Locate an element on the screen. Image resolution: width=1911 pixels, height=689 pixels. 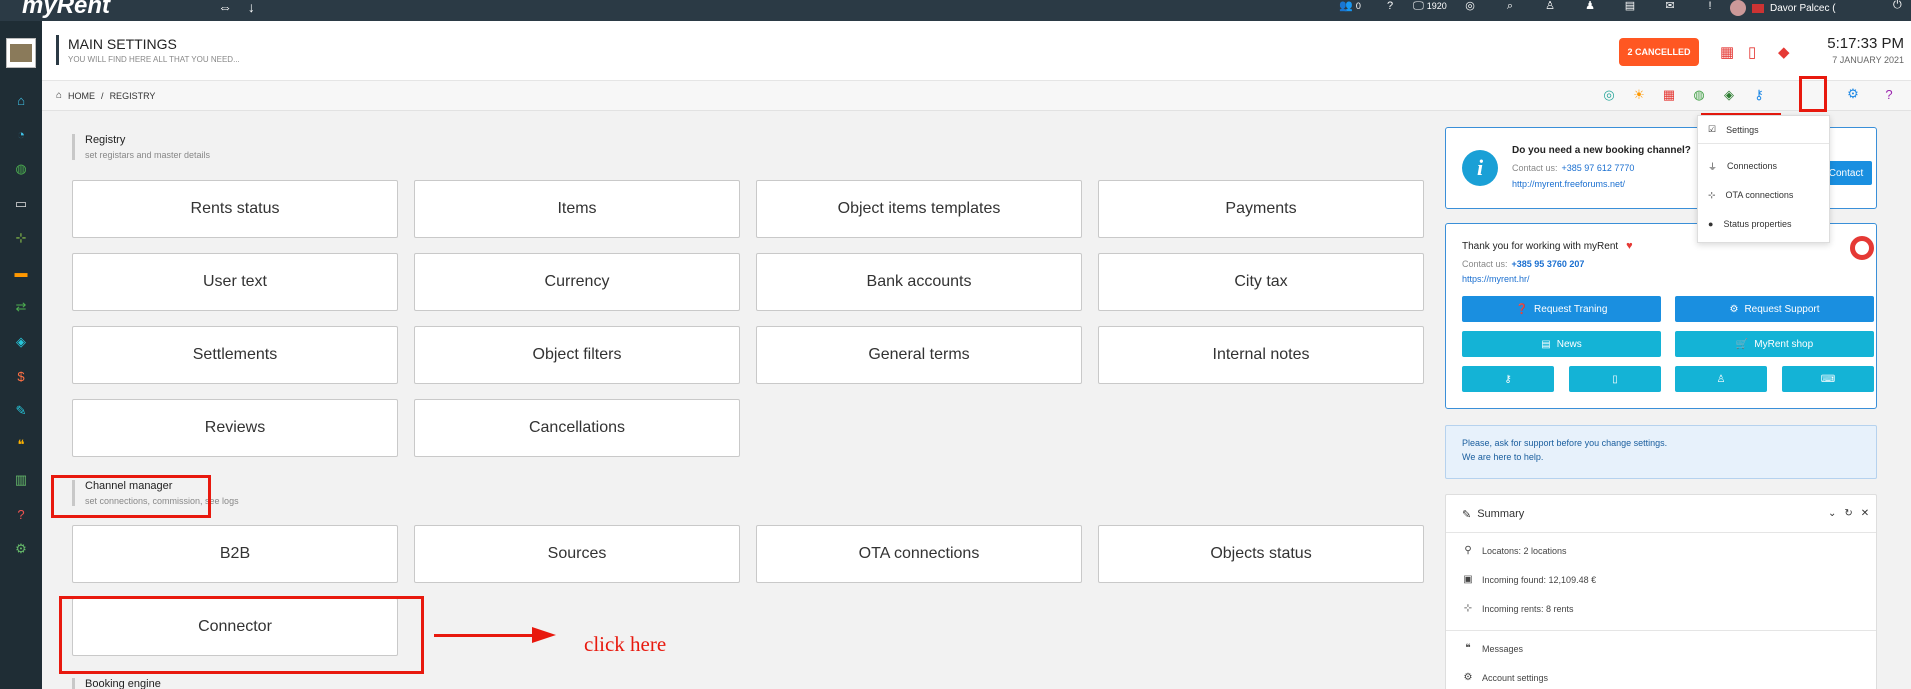
thanks-contact: Contact us: +385 95 3760 207 is located at coordinates (1523, 264).